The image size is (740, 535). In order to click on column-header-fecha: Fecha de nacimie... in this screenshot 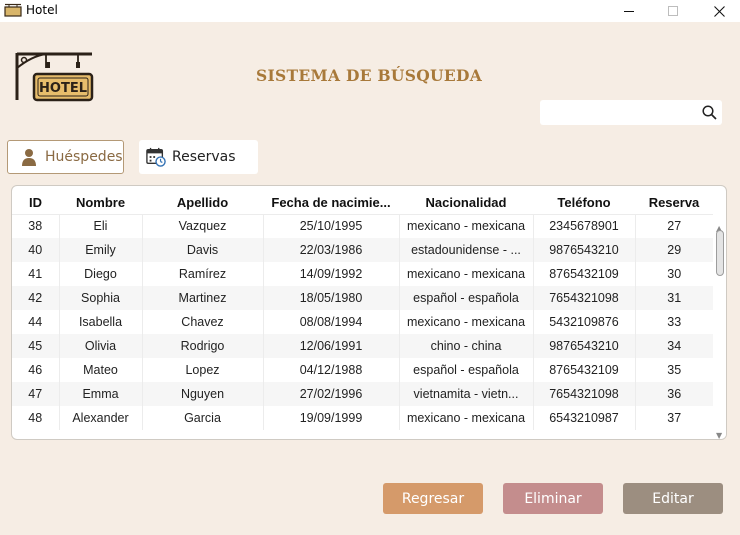, I will do `click(331, 203)`.